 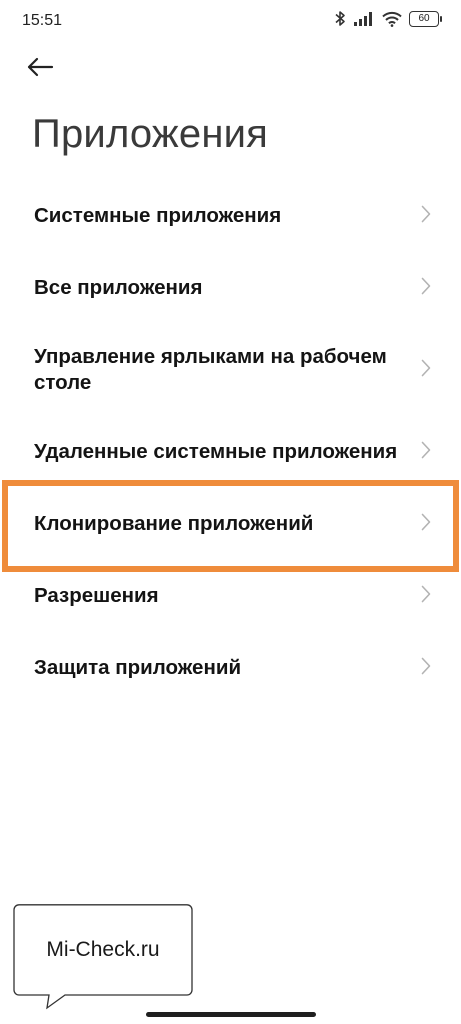 What do you see at coordinates (230, 22) in the screenshot?
I see `status-bar: 15:51 60` at bounding box center [230, 22].